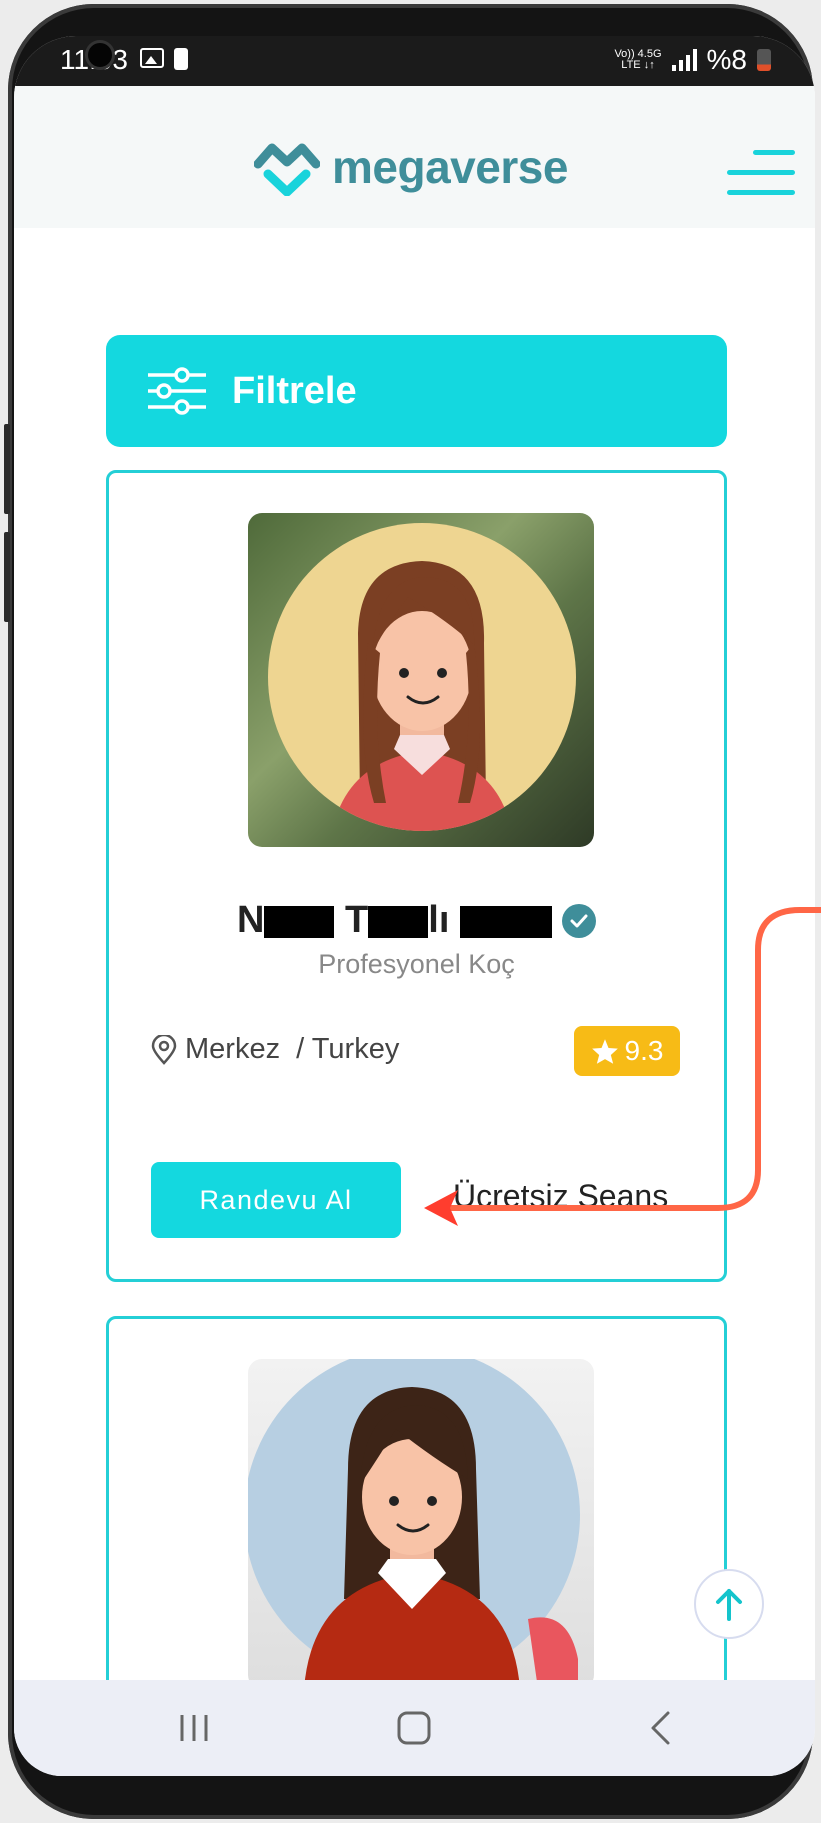 This screenshot has width=821, height=1823. Describe the element at coordinates (578, 920) in the screenshot. I see `verified-check-icon` at that location.